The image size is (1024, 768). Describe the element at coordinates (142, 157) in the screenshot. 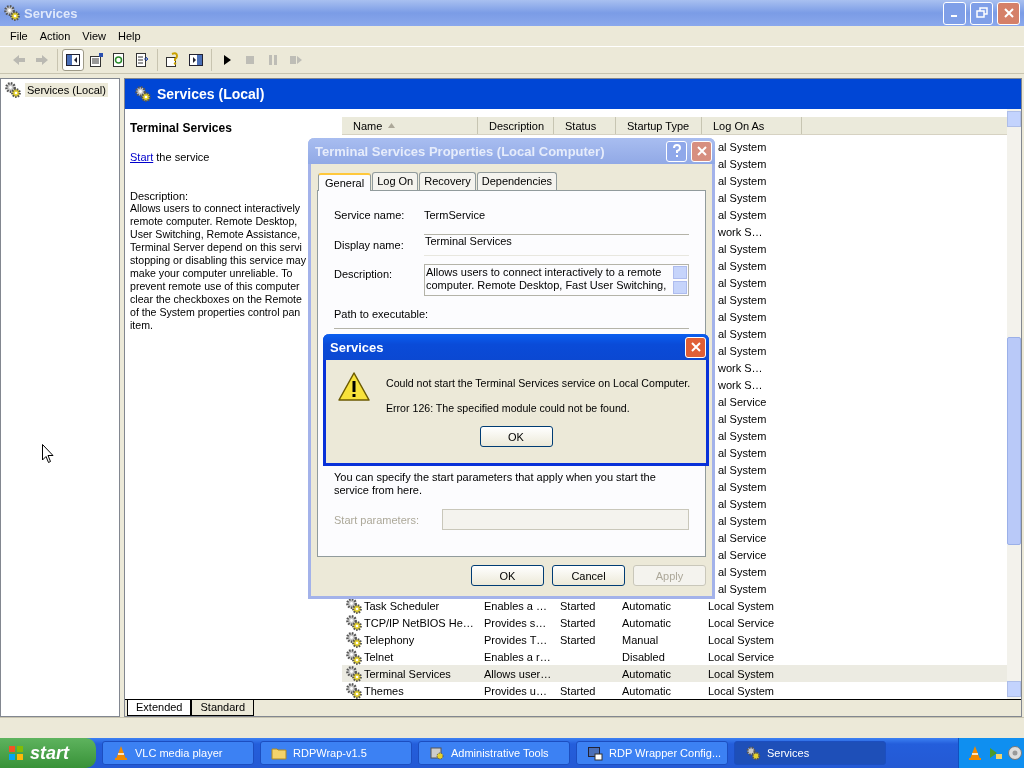

I see `start-link: Start` at that location.